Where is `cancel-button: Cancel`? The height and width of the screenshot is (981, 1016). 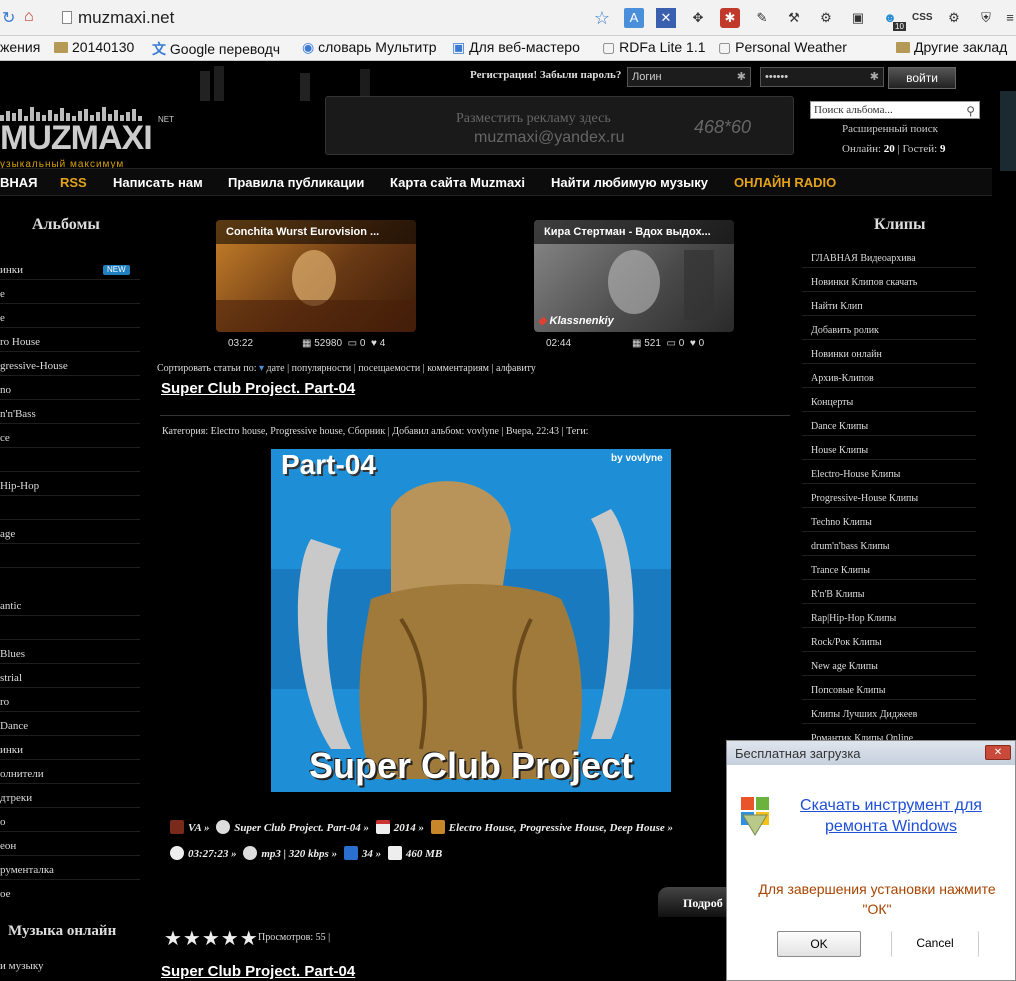
cancel-button: Cancel is located at coordinates (935, 944).